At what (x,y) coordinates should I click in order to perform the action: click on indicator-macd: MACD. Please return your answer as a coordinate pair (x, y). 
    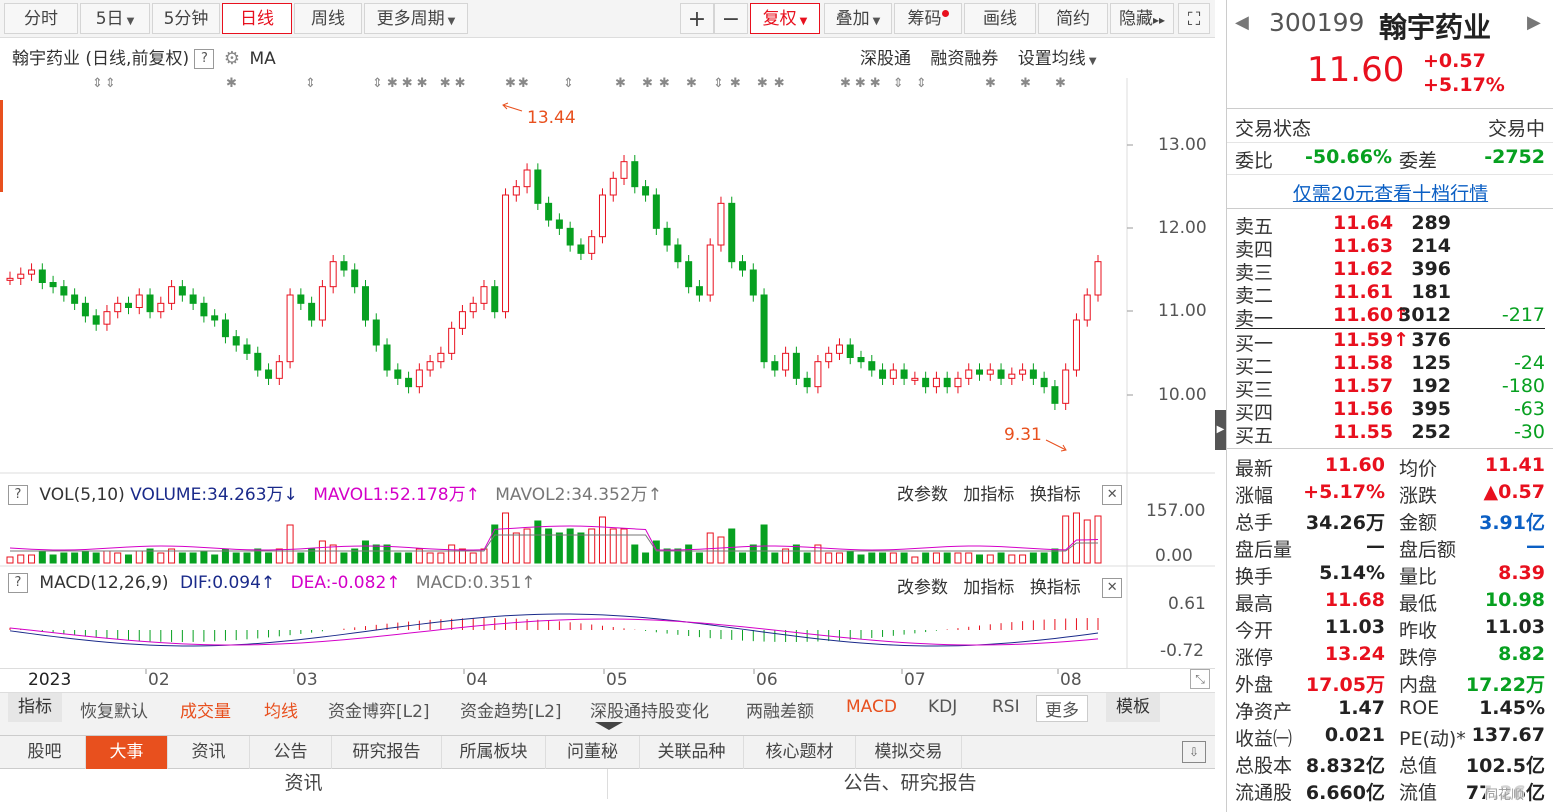
    Looking at the image, I should click on (871, 707).